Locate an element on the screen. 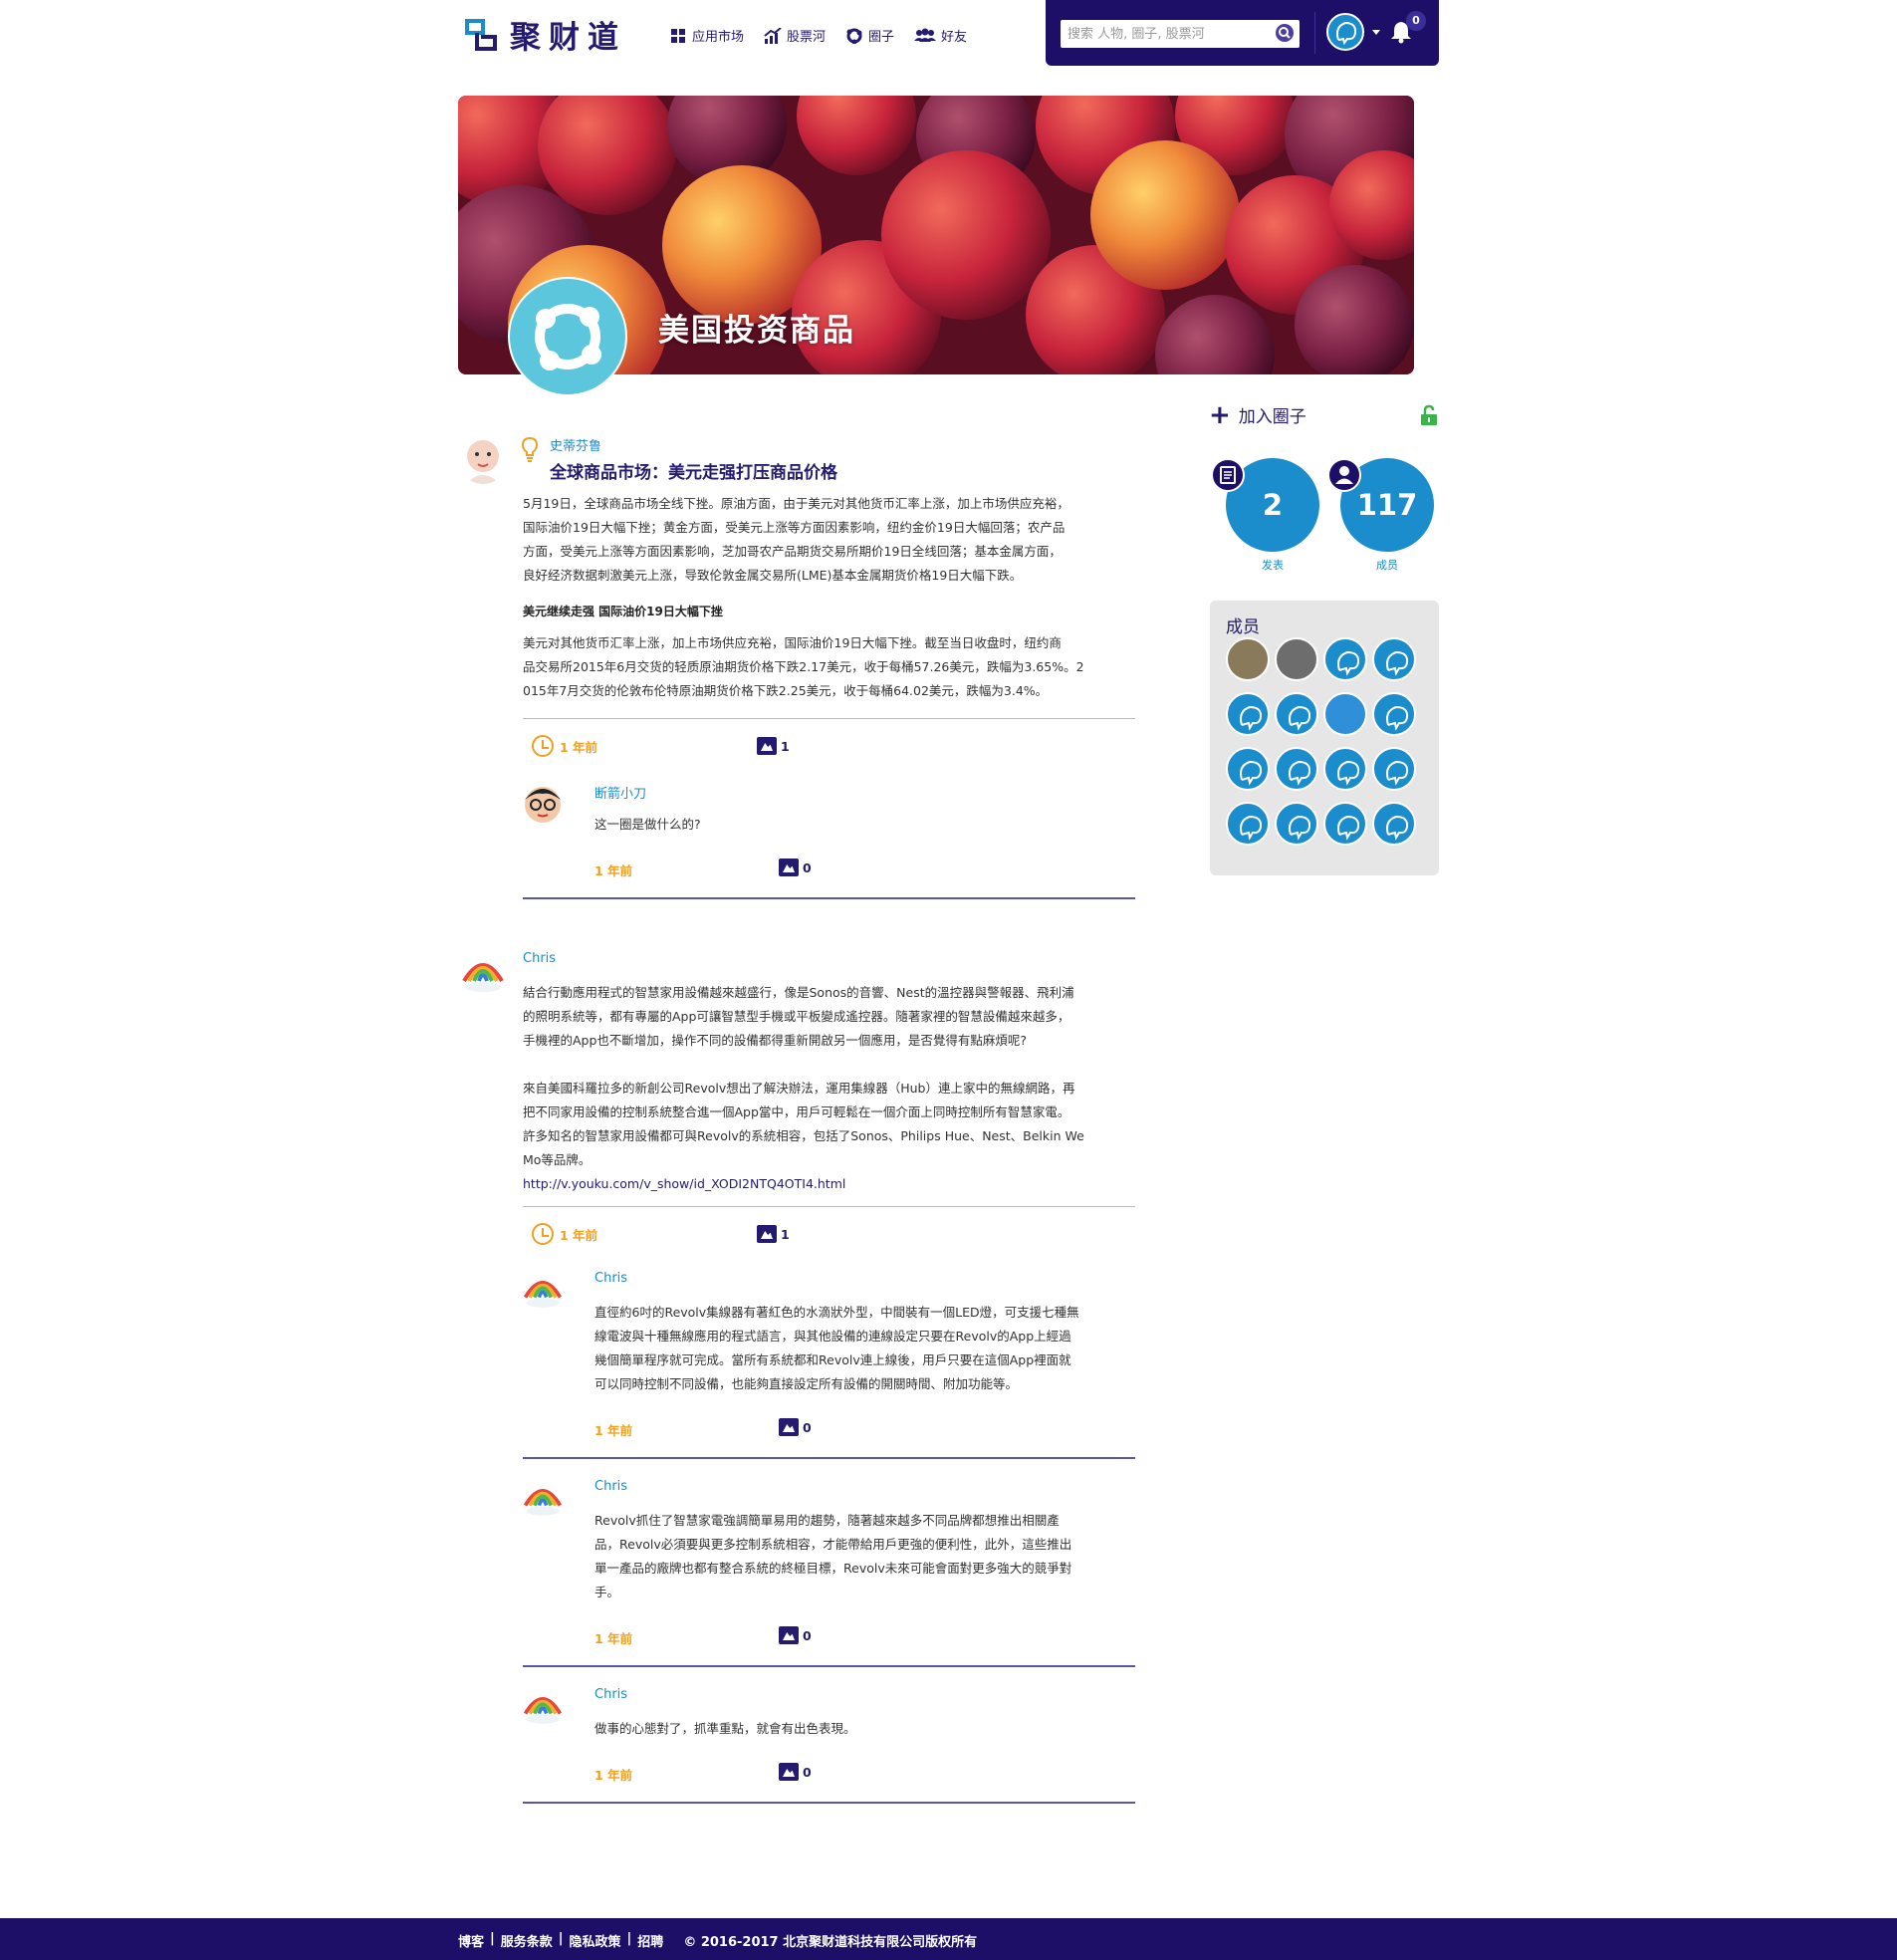  logo-mark-icon is located at coordinates (481, 34).